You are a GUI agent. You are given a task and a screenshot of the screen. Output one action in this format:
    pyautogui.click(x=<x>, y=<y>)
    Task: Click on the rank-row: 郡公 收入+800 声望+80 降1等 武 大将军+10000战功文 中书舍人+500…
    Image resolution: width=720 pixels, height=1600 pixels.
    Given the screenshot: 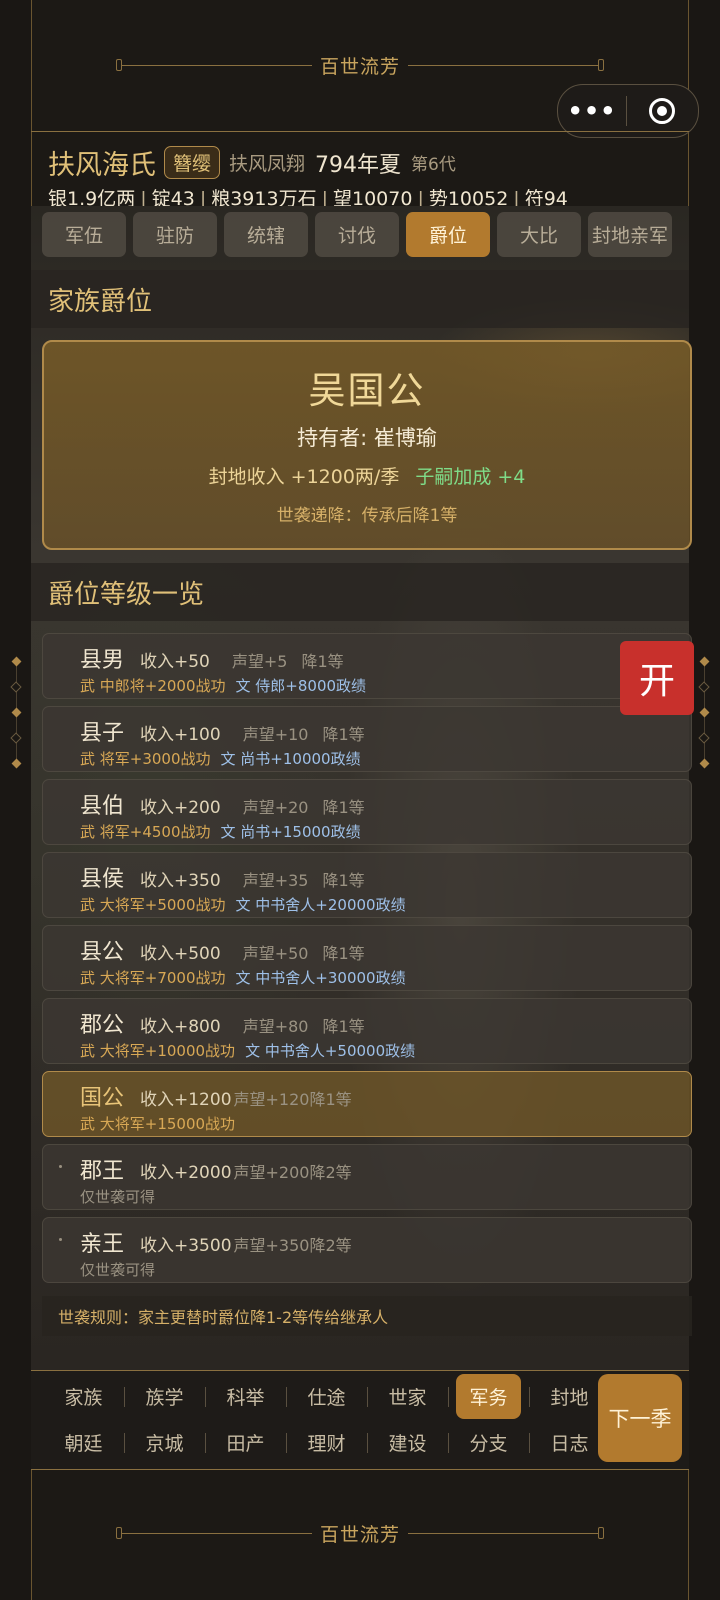 What is the action you would take?
    pyautogui.click(x=367, y=1031)
    